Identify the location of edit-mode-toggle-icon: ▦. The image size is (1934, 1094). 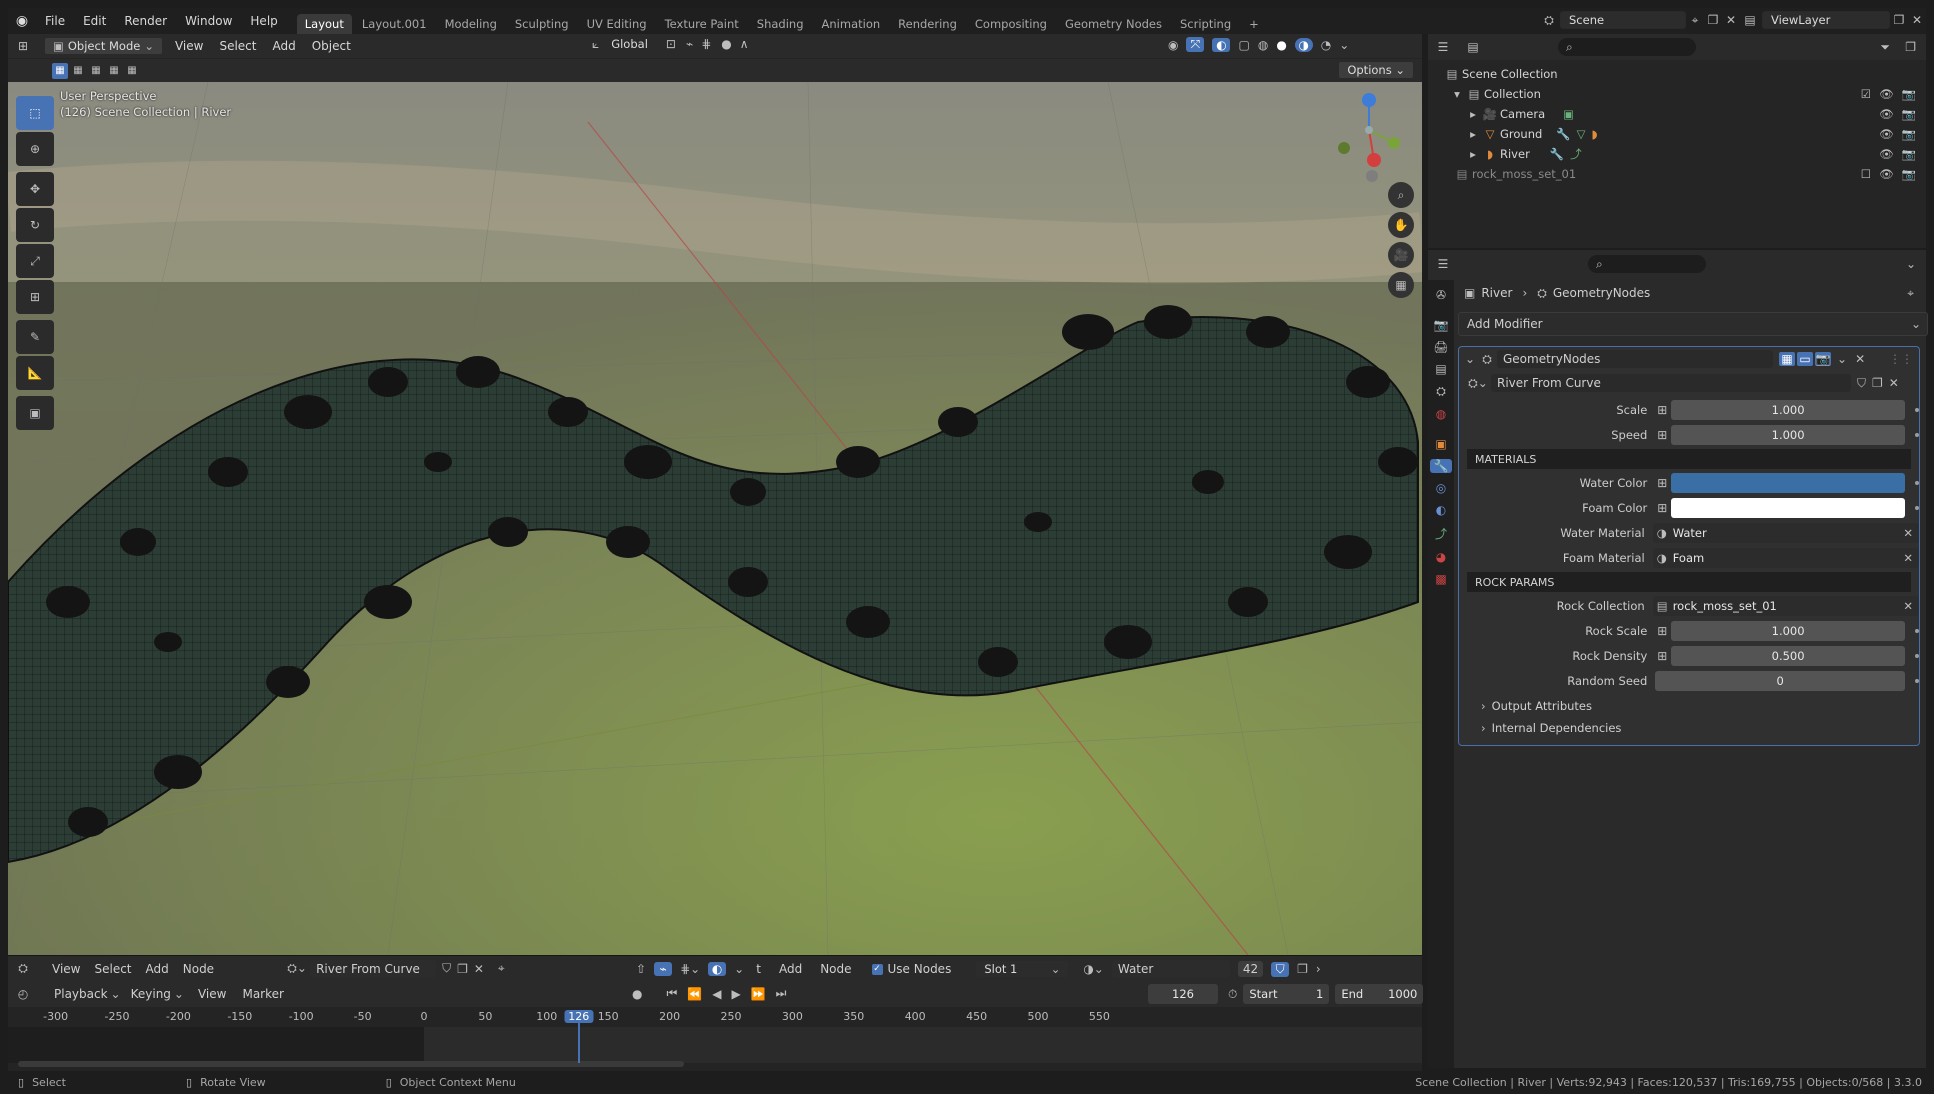
(1787, 359).